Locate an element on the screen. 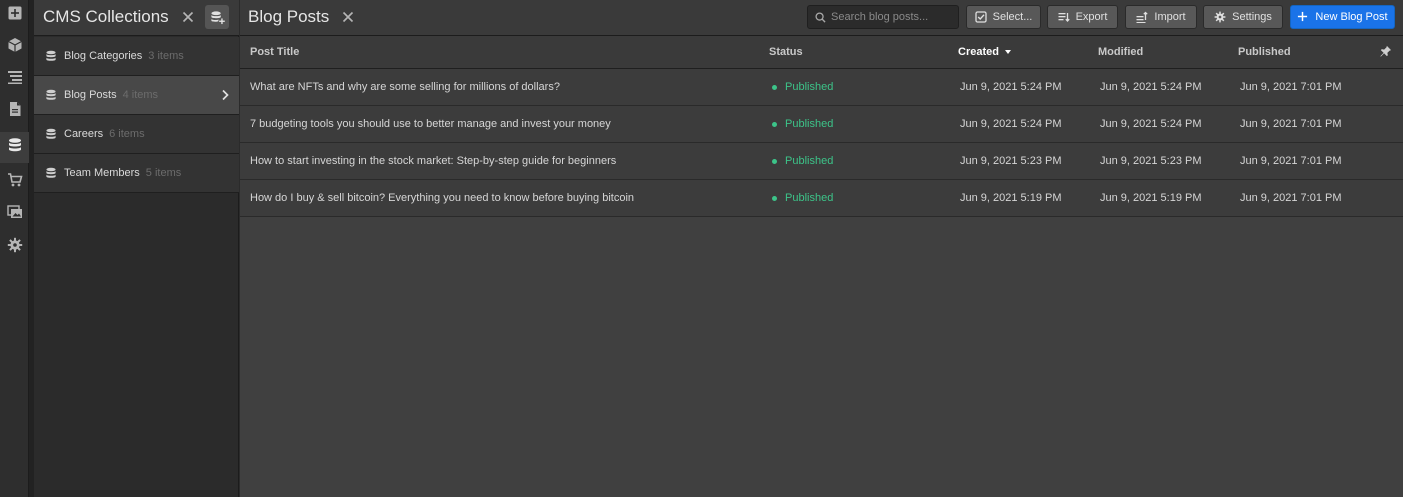 The width and height of the screenshot is (1403, 497). import-icon is located at coordinates (1142, 17).